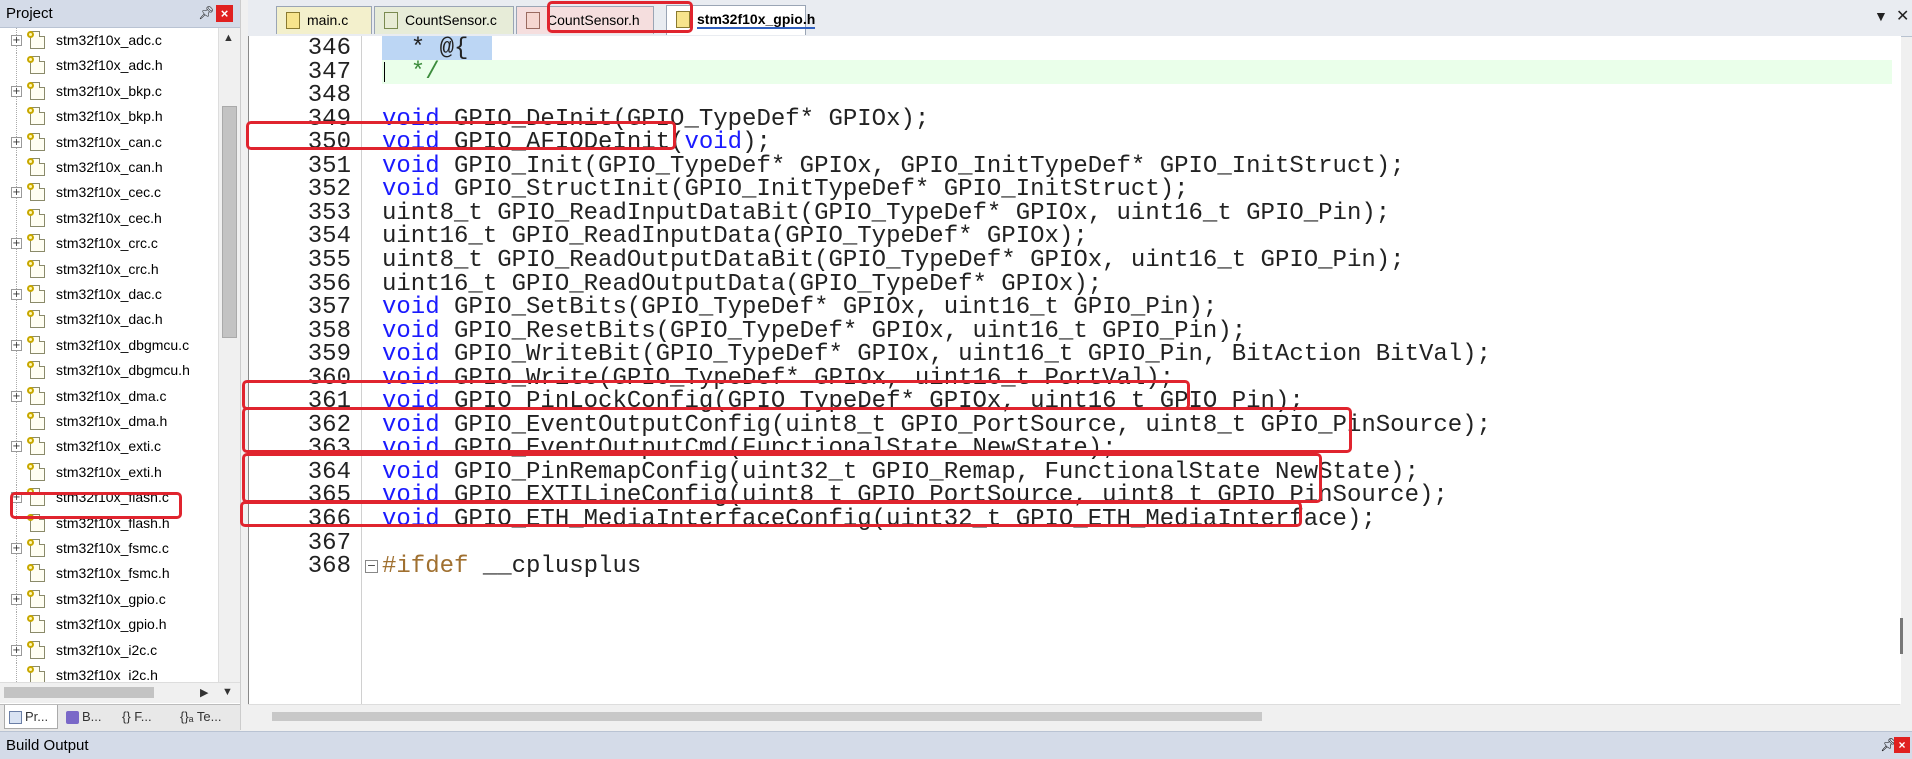  What do you see at coordinates (109, 66) in the screenshot?
I see `tree-file-item: stm32f10x_adc.h` at bounding box center [109, 66].